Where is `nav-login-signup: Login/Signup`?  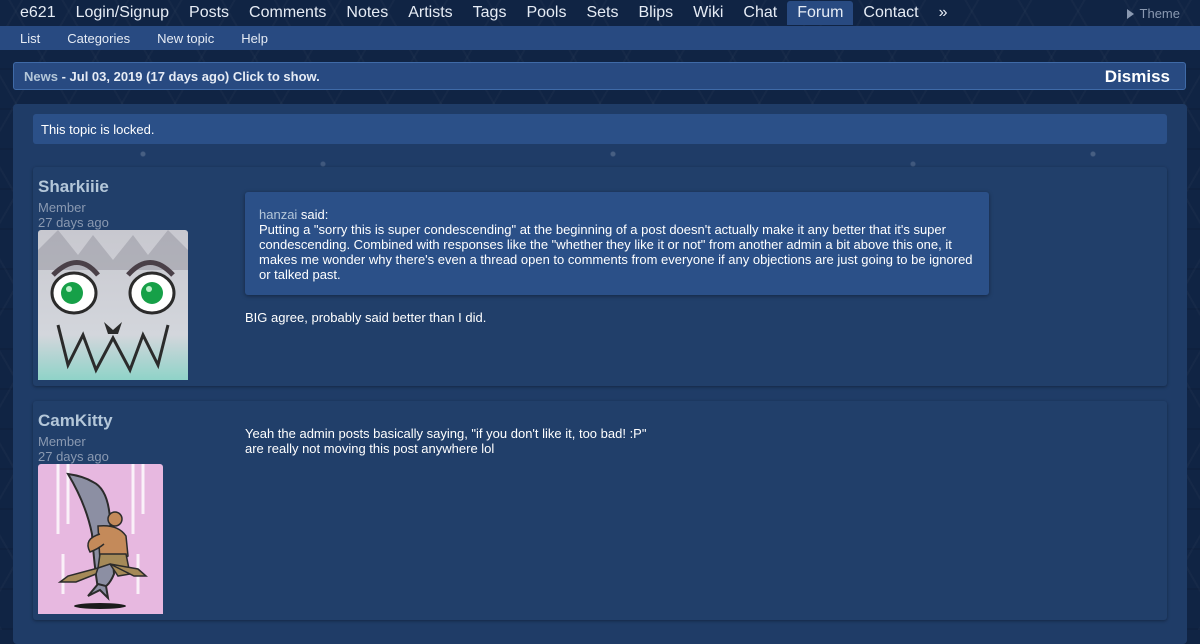 nav-login-signup: Login/Signup is located at coordinates (122, 13).